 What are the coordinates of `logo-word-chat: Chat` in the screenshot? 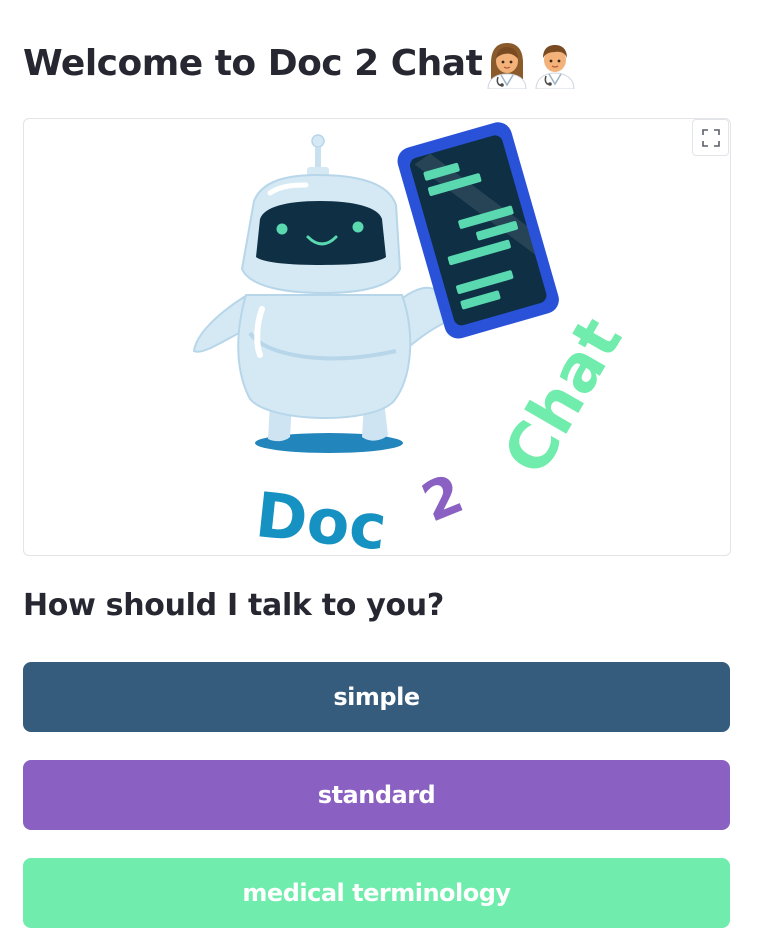 It's located at (563, 396).